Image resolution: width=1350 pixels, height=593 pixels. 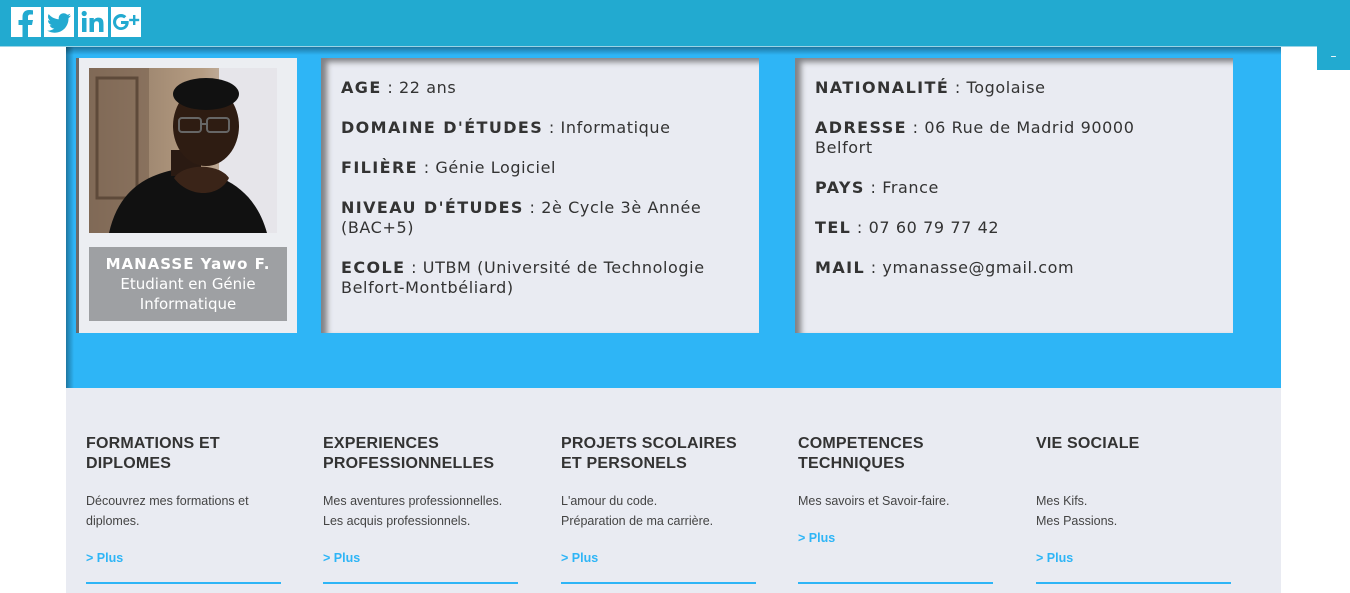 I want to click on section-line: Préparation de ma carrière., so click(x=637, y=521).